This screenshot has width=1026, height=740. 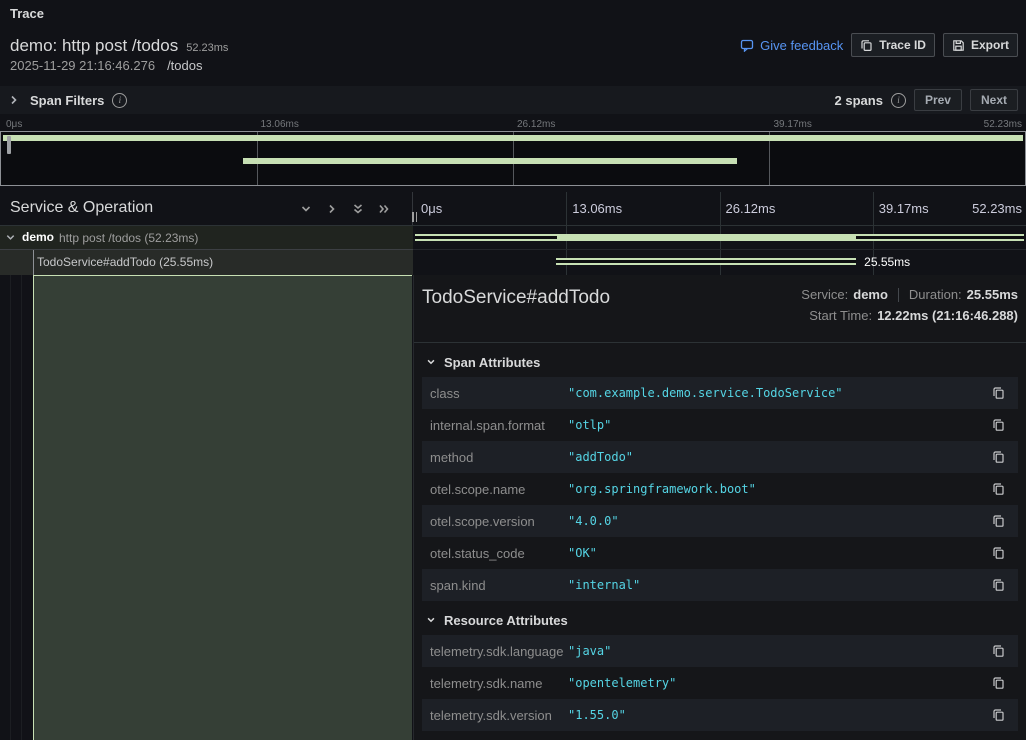 What do you see at coordinates (980, 45) in the screenshot?
I see `export-button: Export` at bounding box center [980, 45].